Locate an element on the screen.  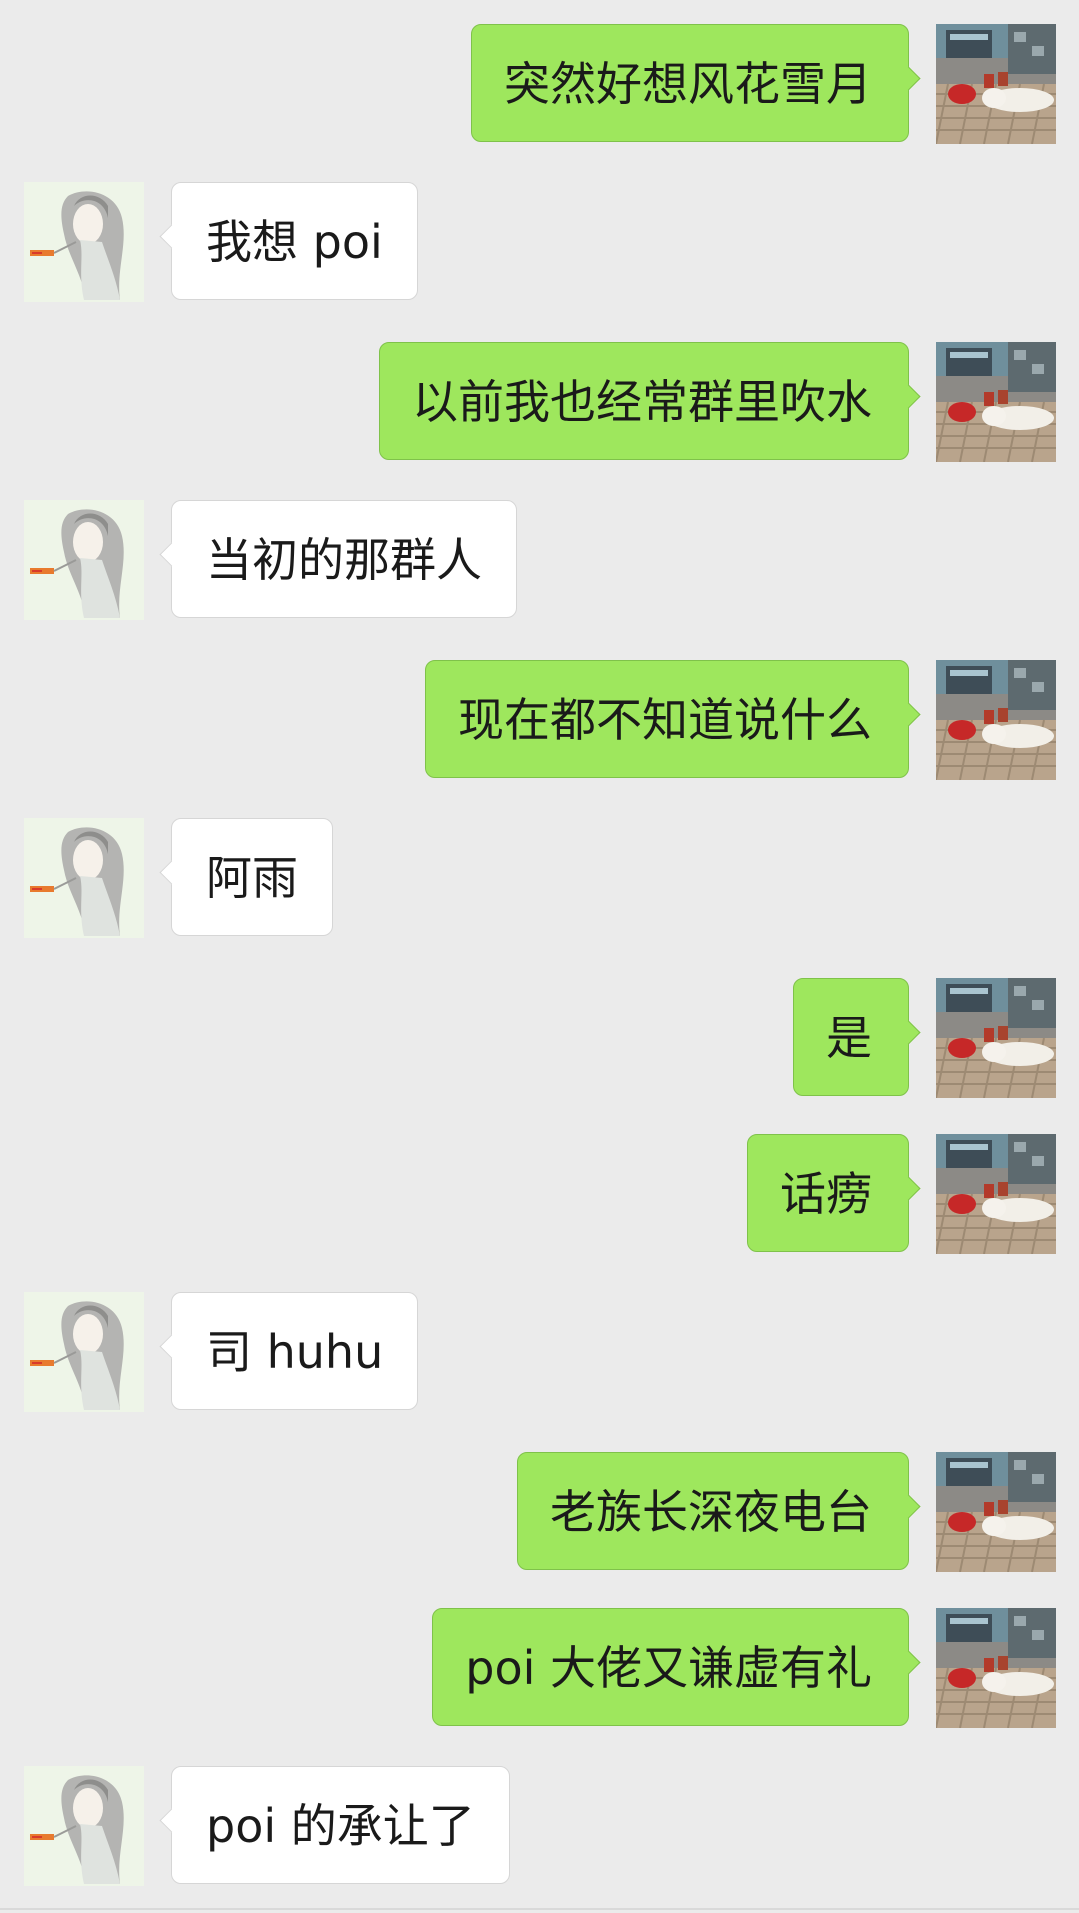
message-text: 我想 poi is located at coordinates (294, 242).